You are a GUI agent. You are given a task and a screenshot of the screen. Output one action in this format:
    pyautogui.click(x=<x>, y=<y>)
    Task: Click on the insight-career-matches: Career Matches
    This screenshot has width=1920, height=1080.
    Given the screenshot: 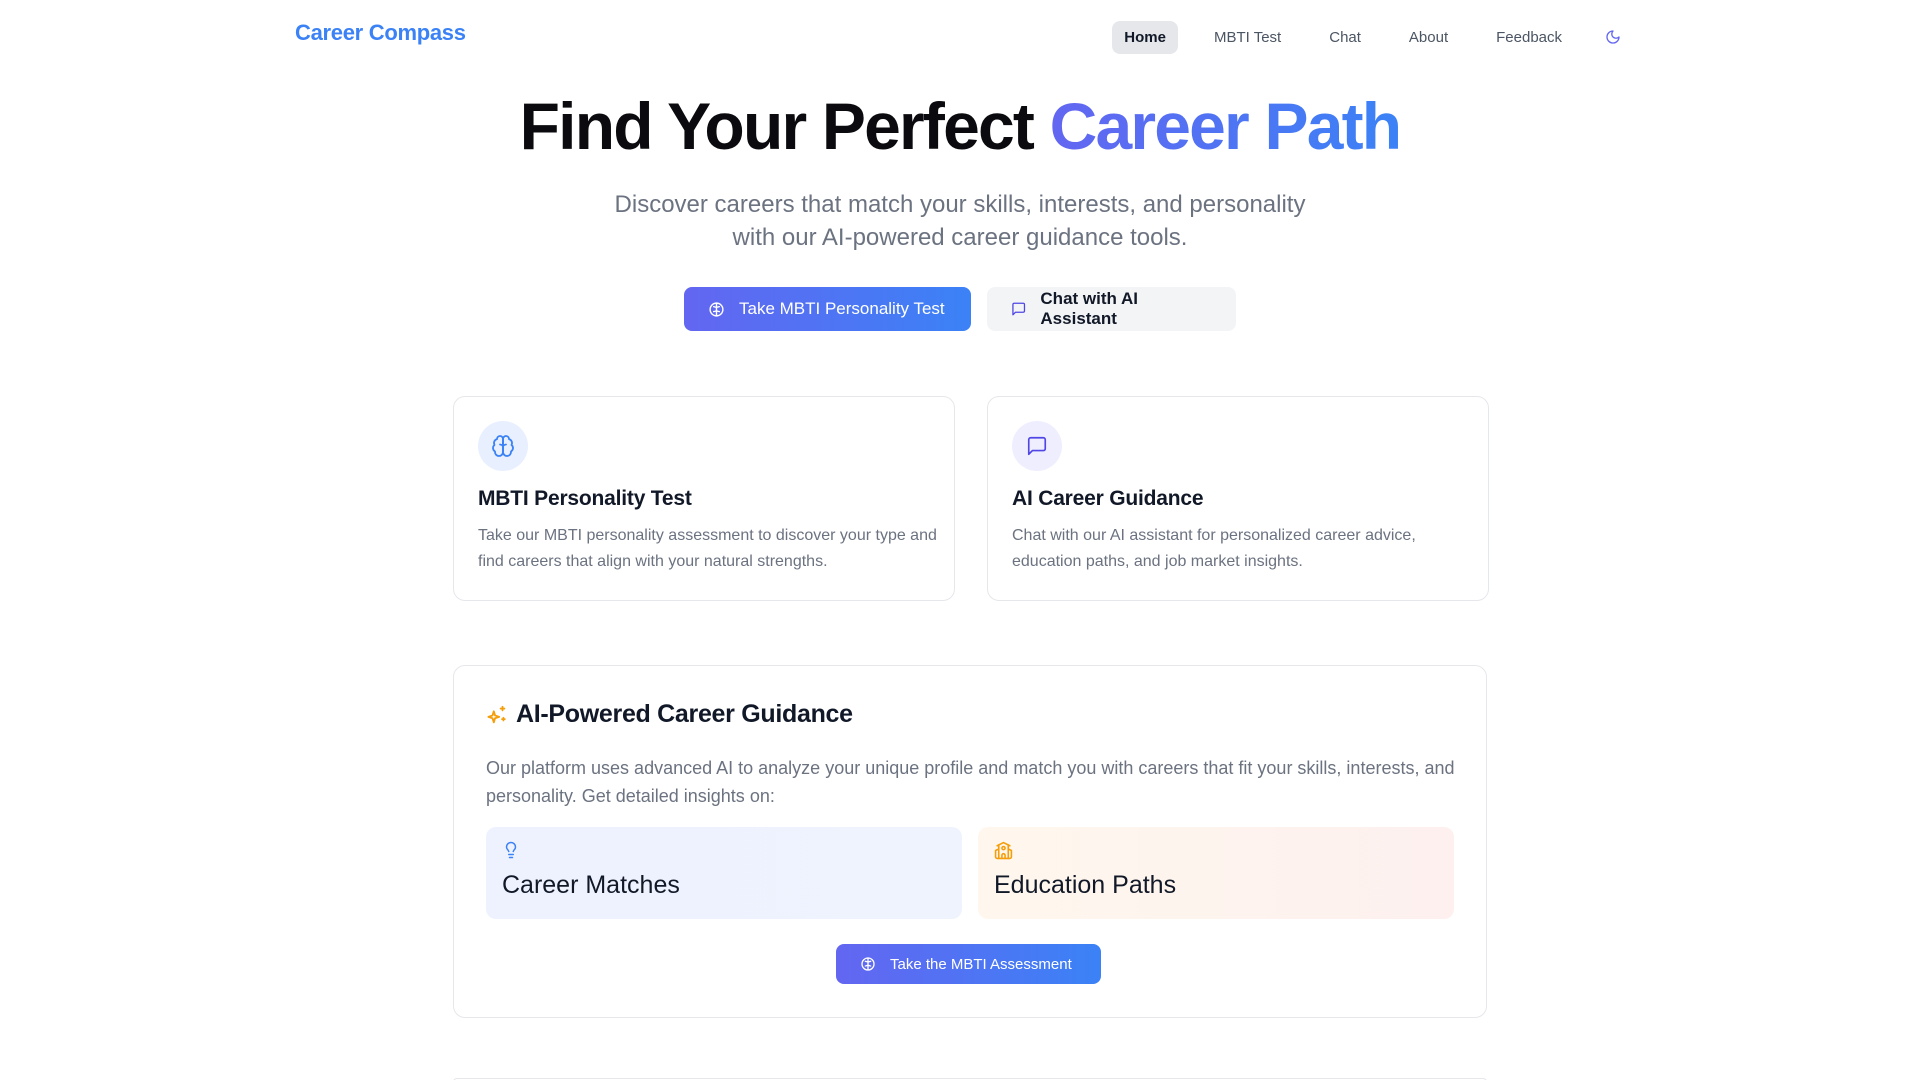 What is the action you would take?
    pyautogui.click(x=724, y=873)
    